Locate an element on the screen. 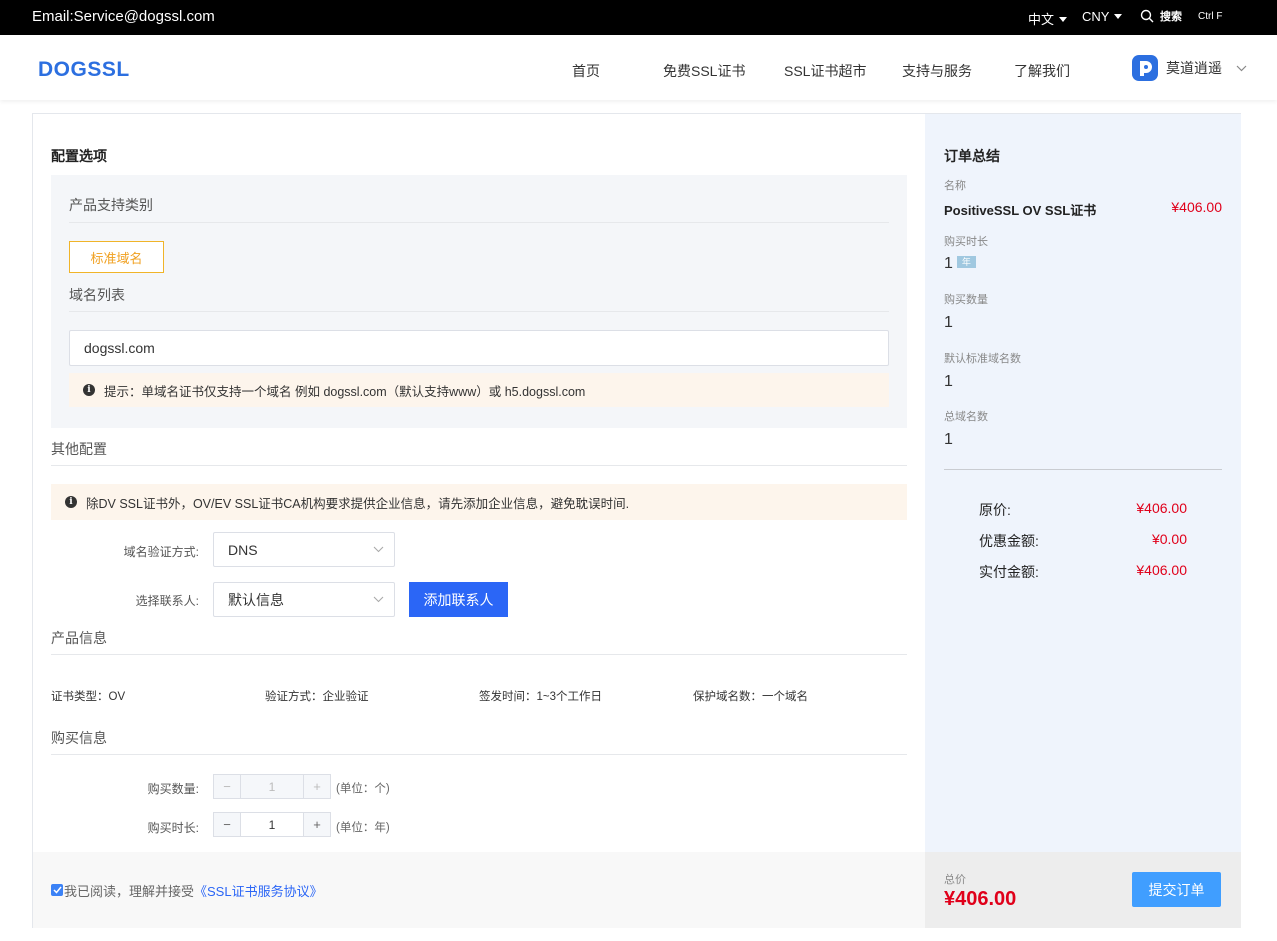 This screenshot has width=1277, height=941. actual-price-label: 实付金额: is located at coordinates (1009, 572).